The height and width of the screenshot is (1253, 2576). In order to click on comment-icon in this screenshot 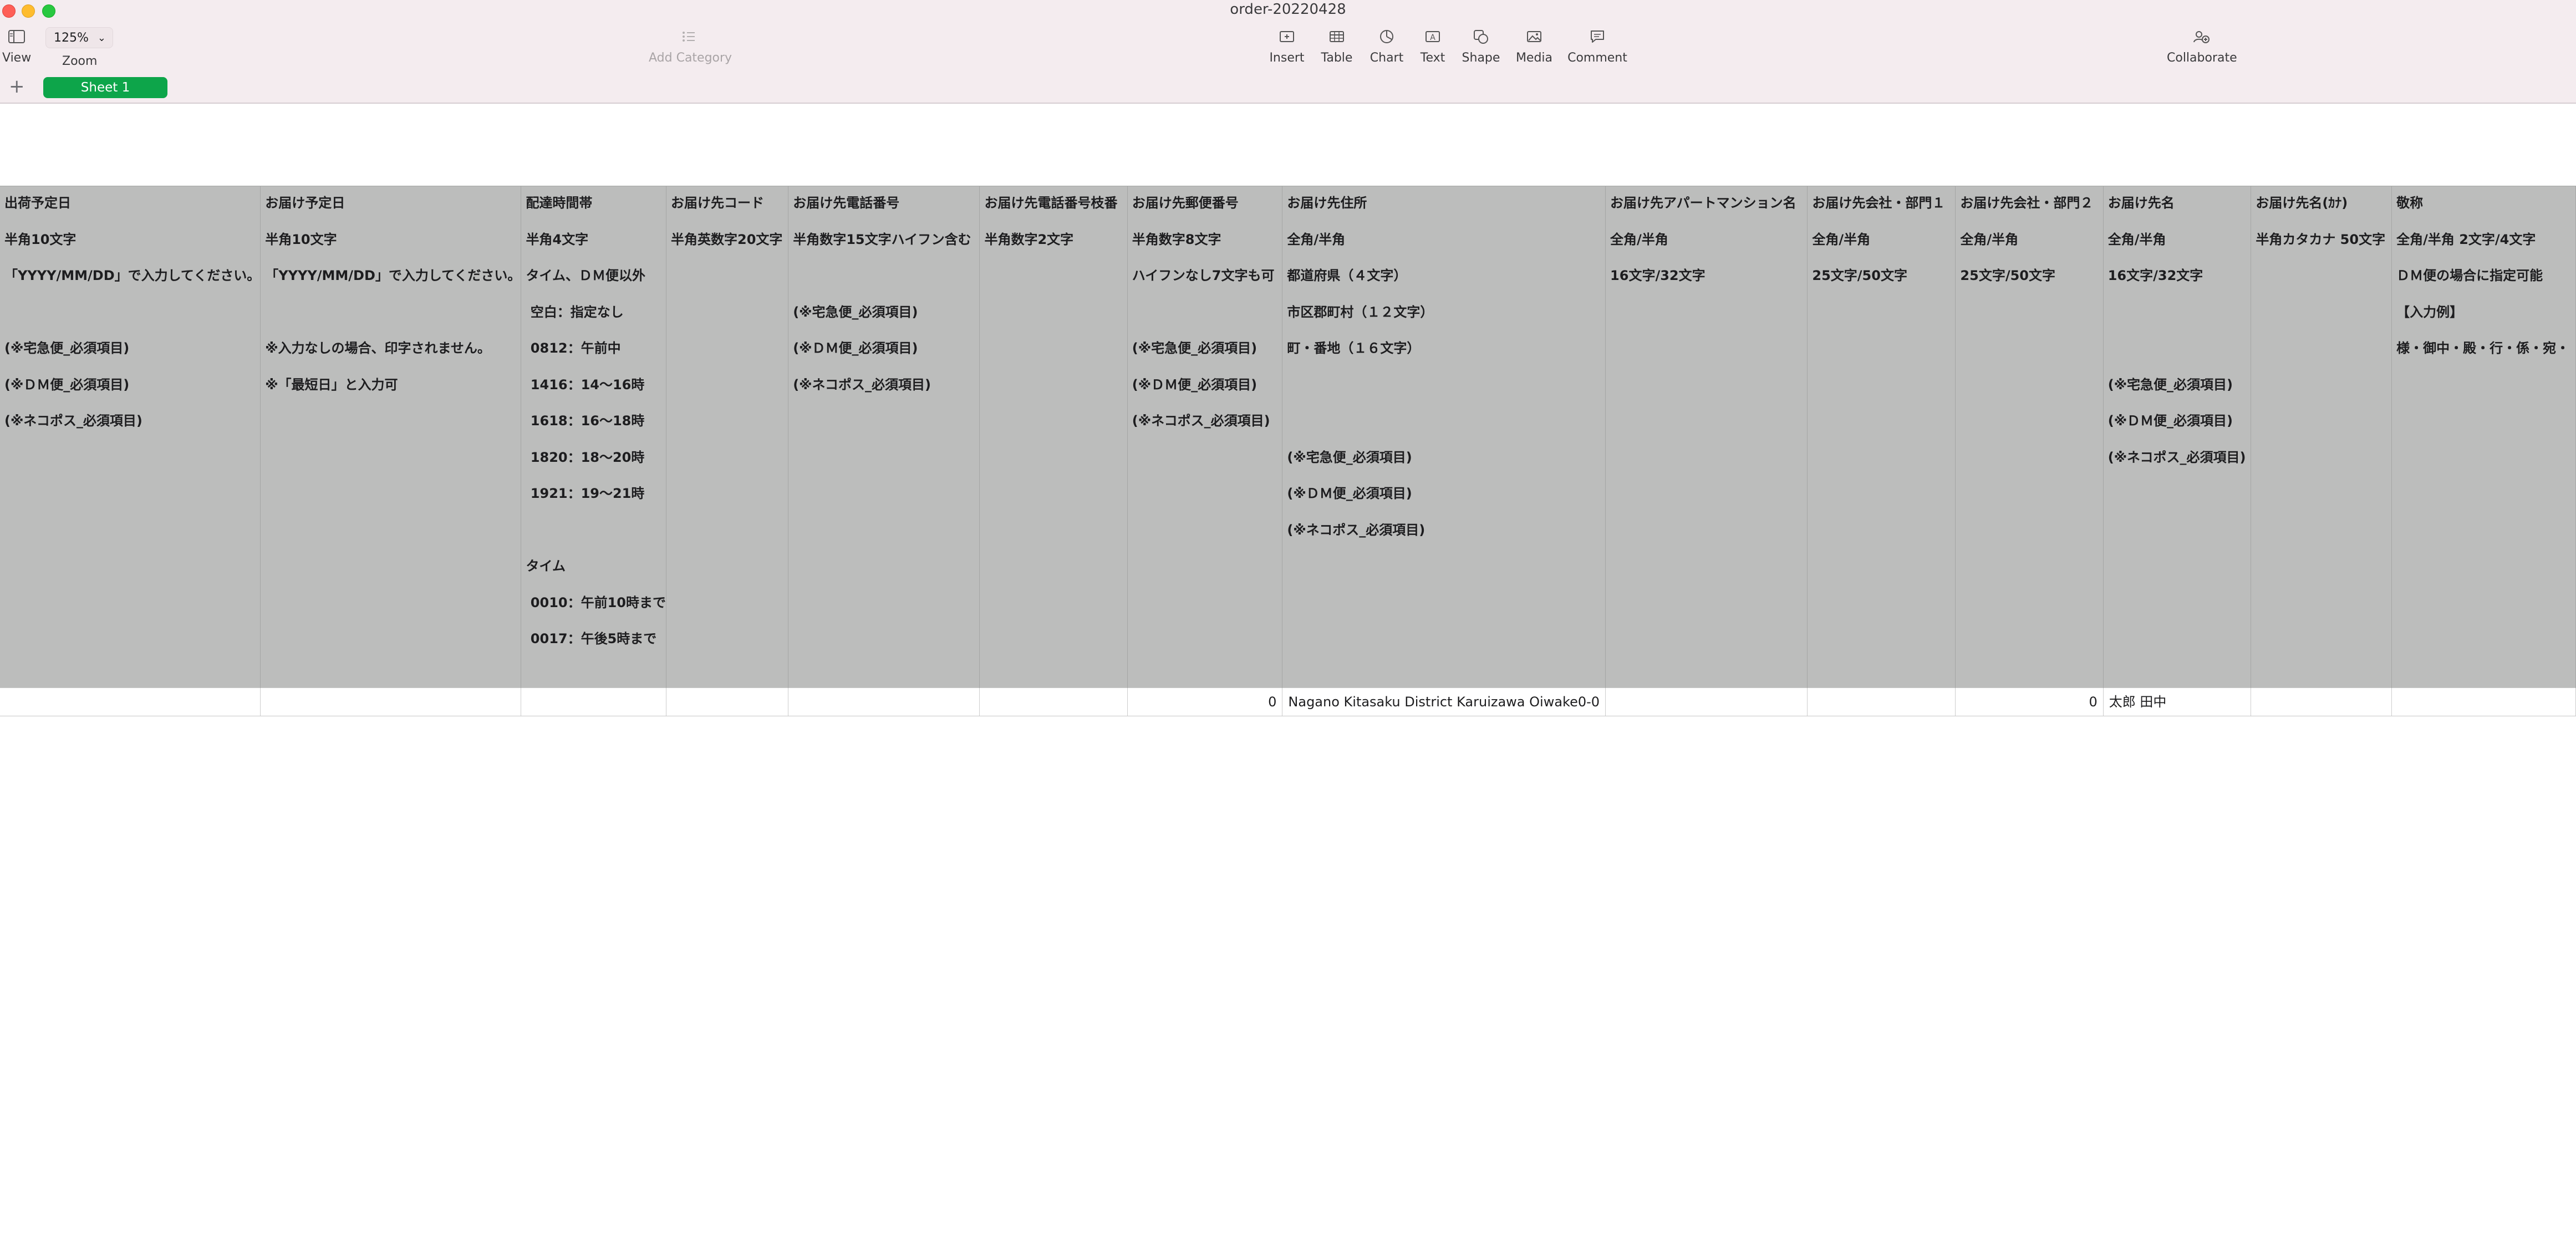, I will do `click(1598, 37)`.